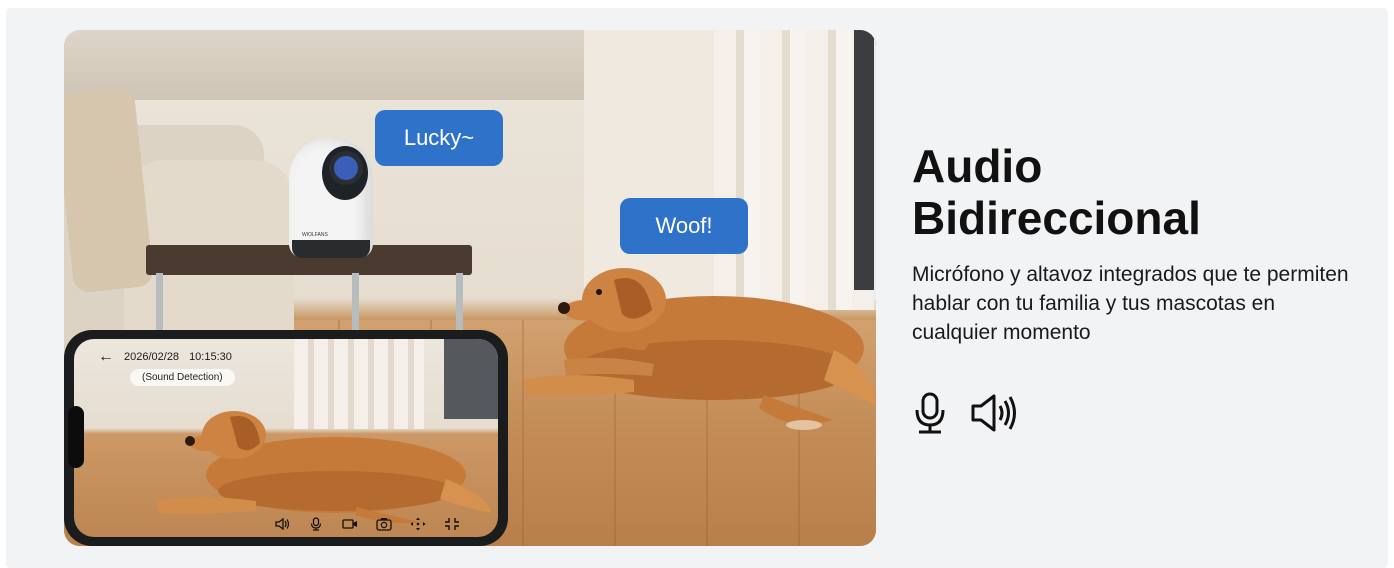 This screenshot has height=568, width=1394. Describe the element at coordinates (418, 524) in the screenshot. I see `pan-tilt-icon` at that location.